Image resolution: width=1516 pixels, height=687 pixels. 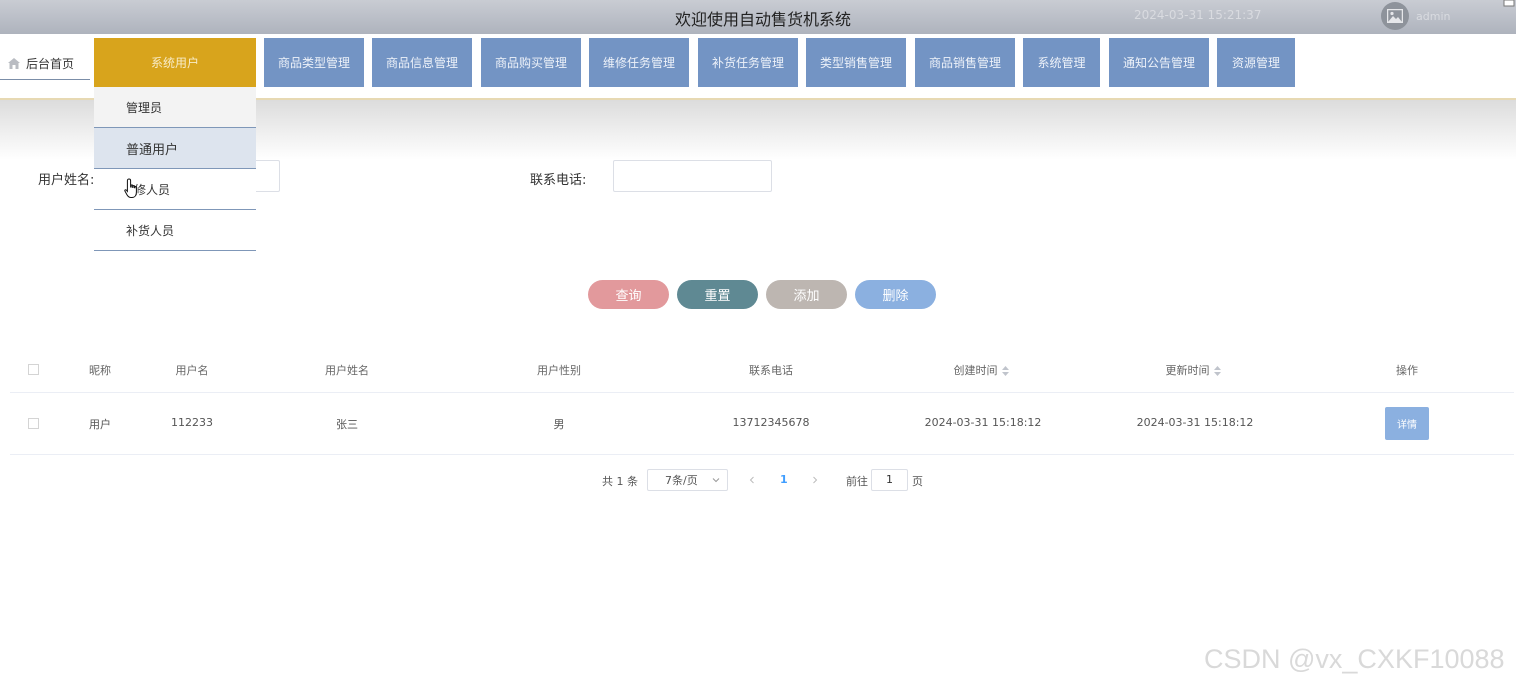 I want to click on column-header-real-name: 用户姓名, so click(x=347, y=370).